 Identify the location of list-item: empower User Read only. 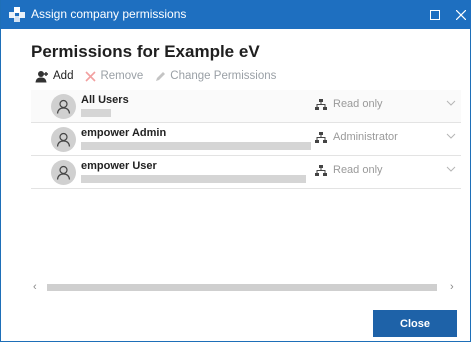
(246, 172).